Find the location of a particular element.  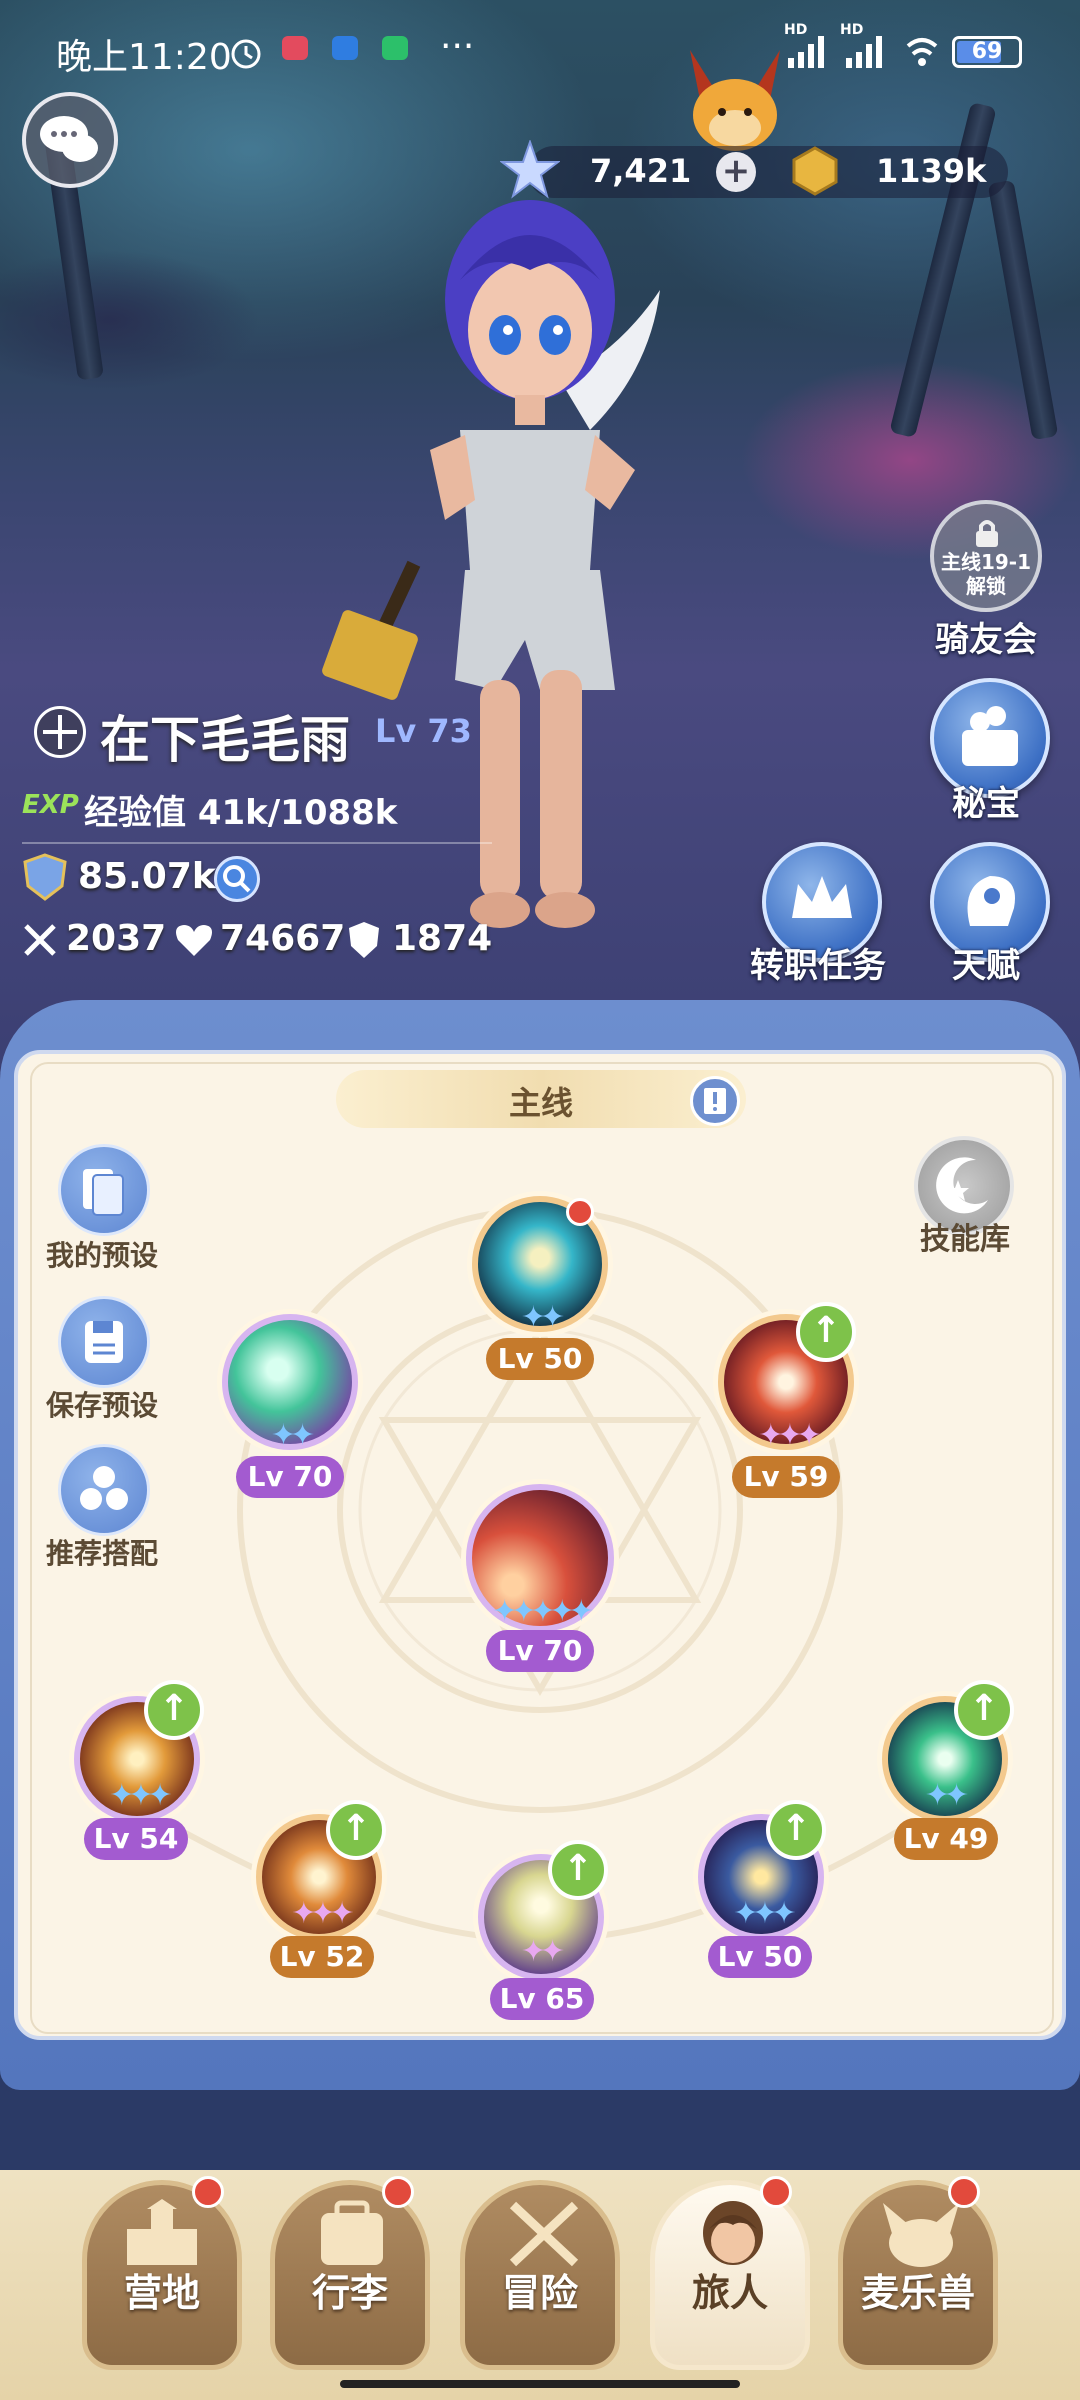

skill-stars: ✦✦✦✦✦ is located at coordinates (543, 1611).